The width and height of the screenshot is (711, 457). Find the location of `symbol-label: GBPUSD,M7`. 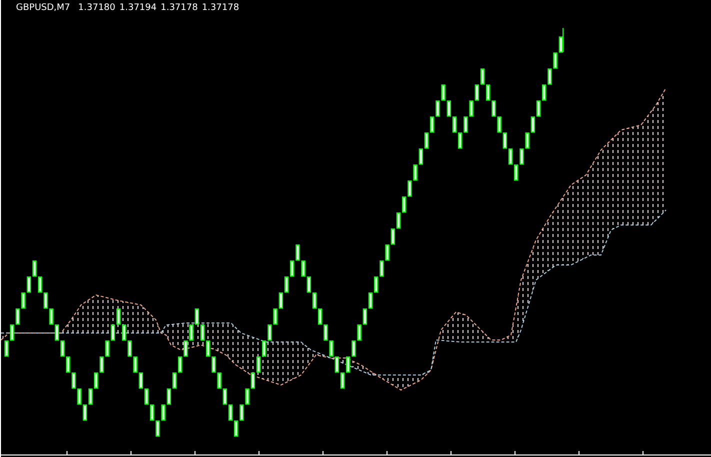

symbol-label: GBPUSD,M7 is located at coordinates (43, 8).